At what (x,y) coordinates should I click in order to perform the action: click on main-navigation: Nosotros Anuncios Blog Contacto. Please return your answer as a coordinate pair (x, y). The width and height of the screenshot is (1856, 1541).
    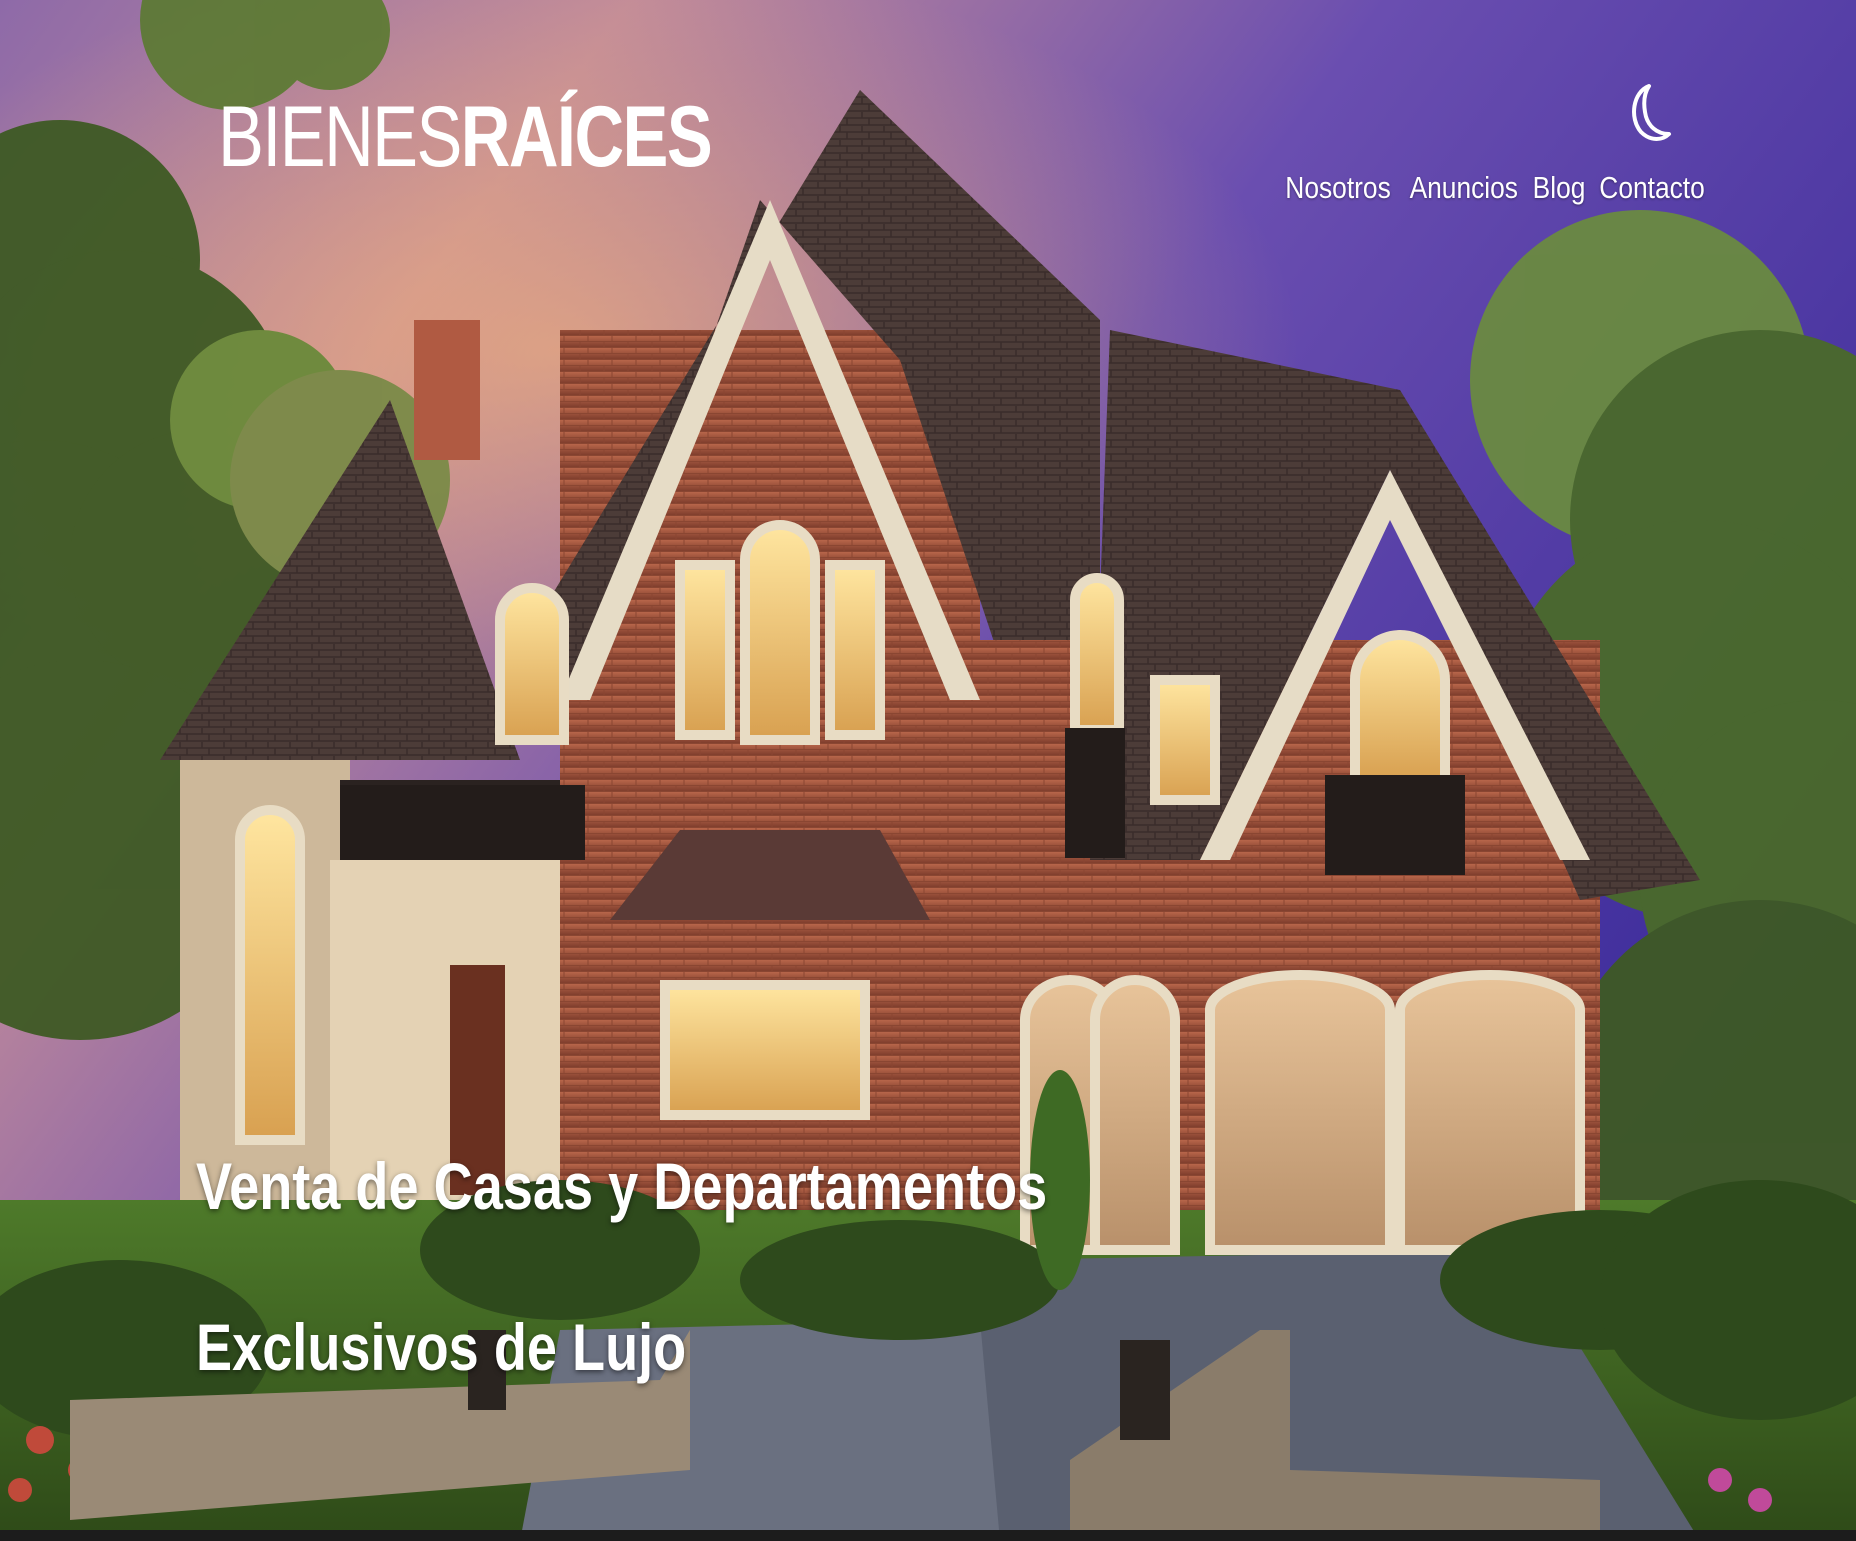
    Looking at the image, I should click on (1490, 188).